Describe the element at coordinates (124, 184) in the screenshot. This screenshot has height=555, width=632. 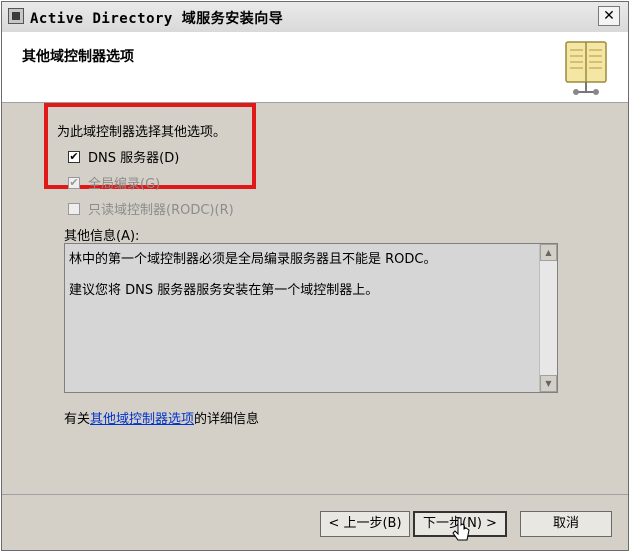
I see `global-catalog-label: 全局编录(G)` at that location.